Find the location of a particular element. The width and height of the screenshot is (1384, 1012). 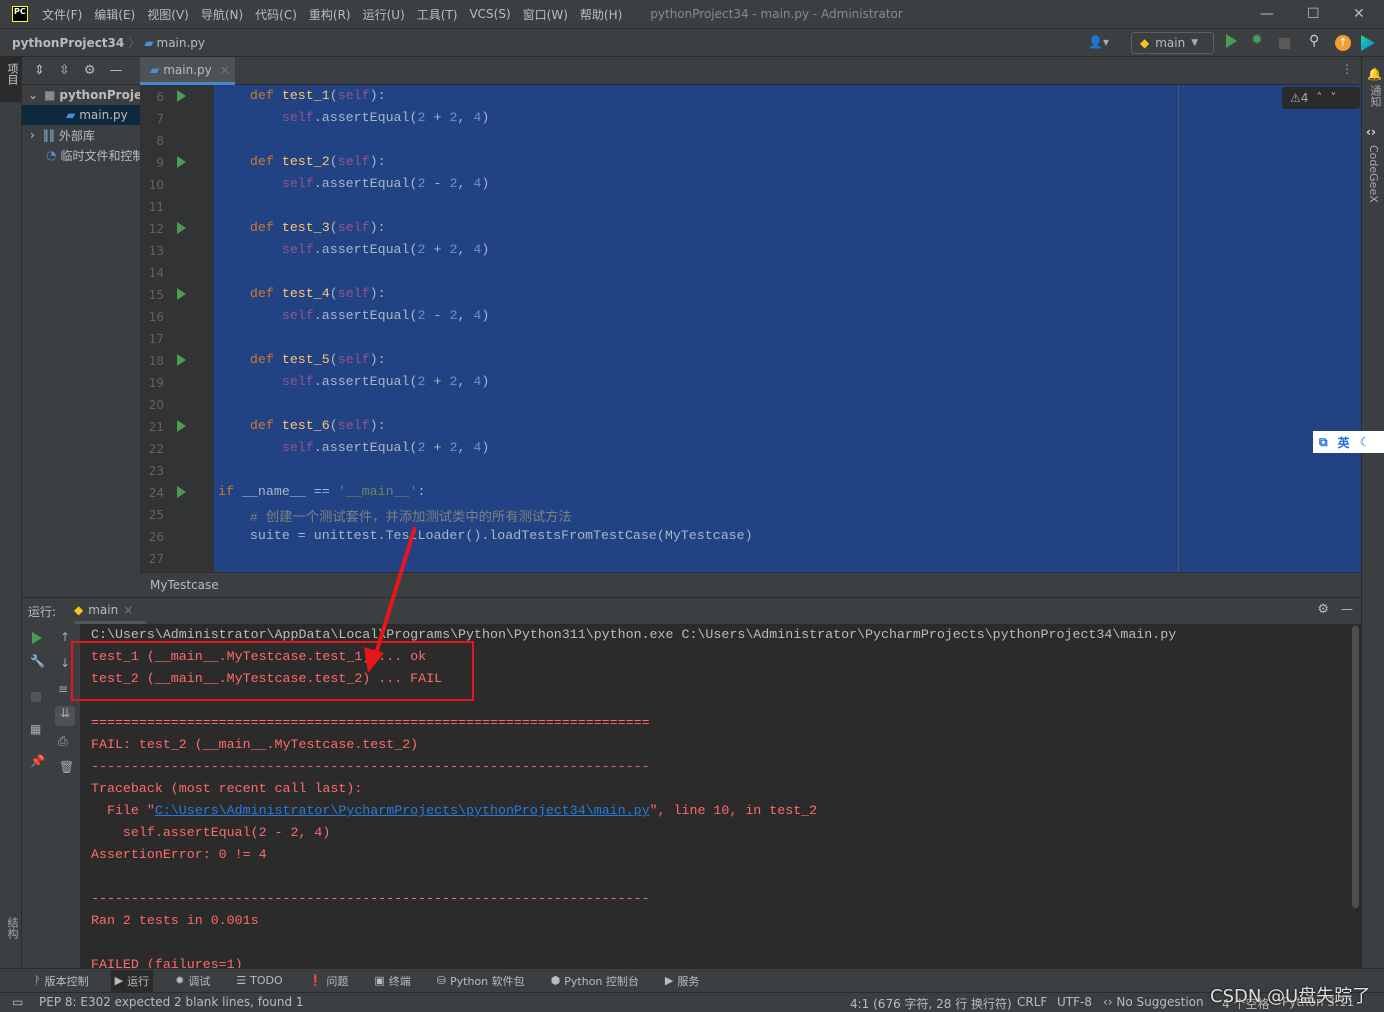

pin-icon: 📌 is located at coordinates (37, 761).